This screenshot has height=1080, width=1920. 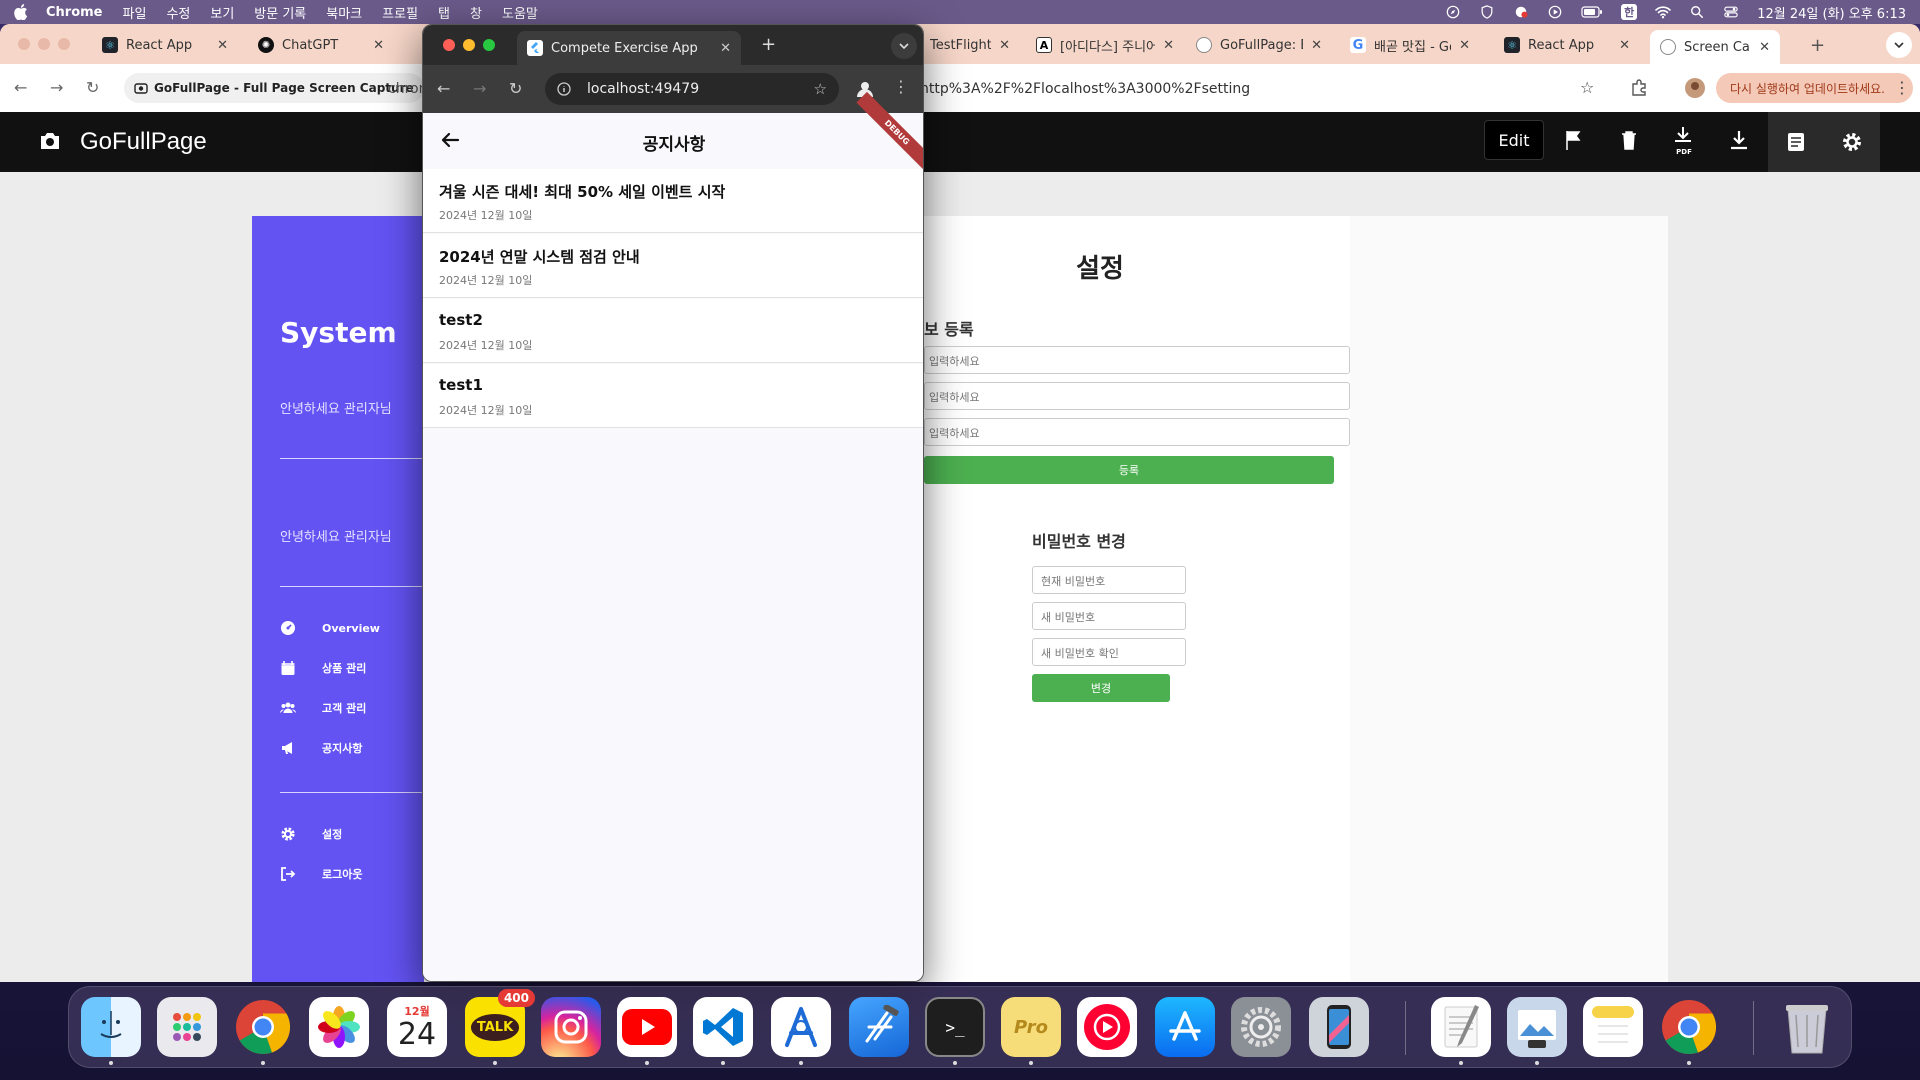 I want to click on instagram-icon, so click(x=571, y=1027).